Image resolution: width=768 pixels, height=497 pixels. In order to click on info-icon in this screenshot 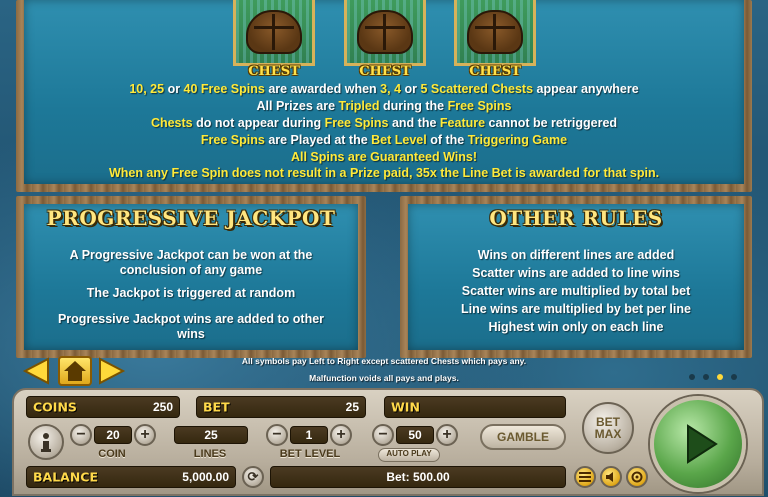, I will do `click(46, 442)`.